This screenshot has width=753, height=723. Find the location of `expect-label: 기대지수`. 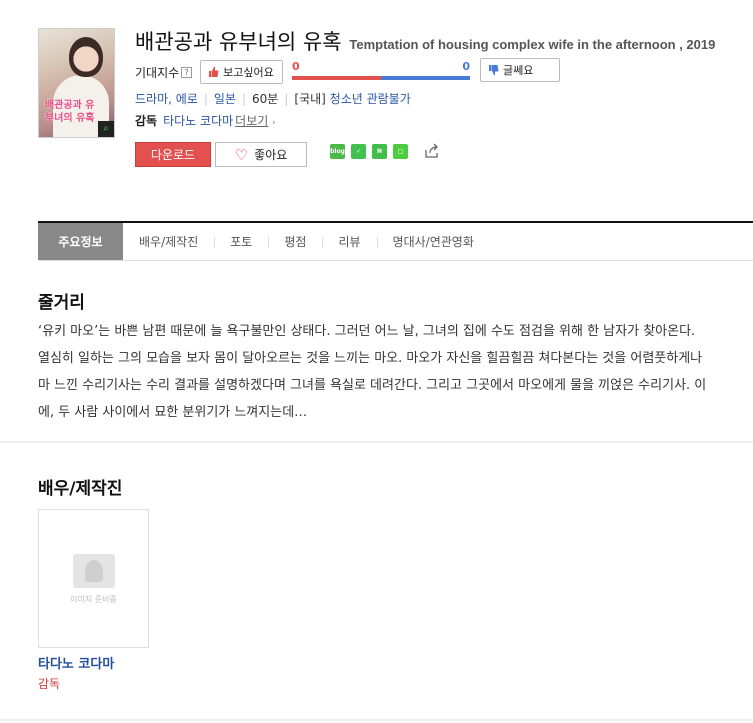

expect-label: 기대지수 is located at coordinates (157, 72).